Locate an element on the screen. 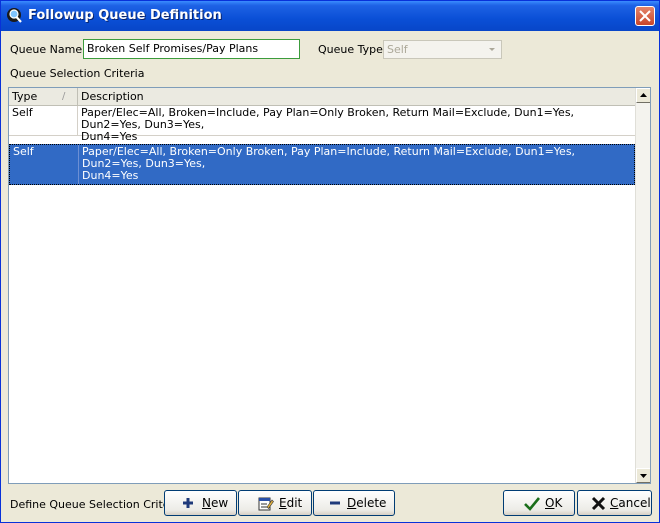 The height and width of the screenshot is (523, 660). sort-indicator-icon: / is located at coordinates (64, 96).